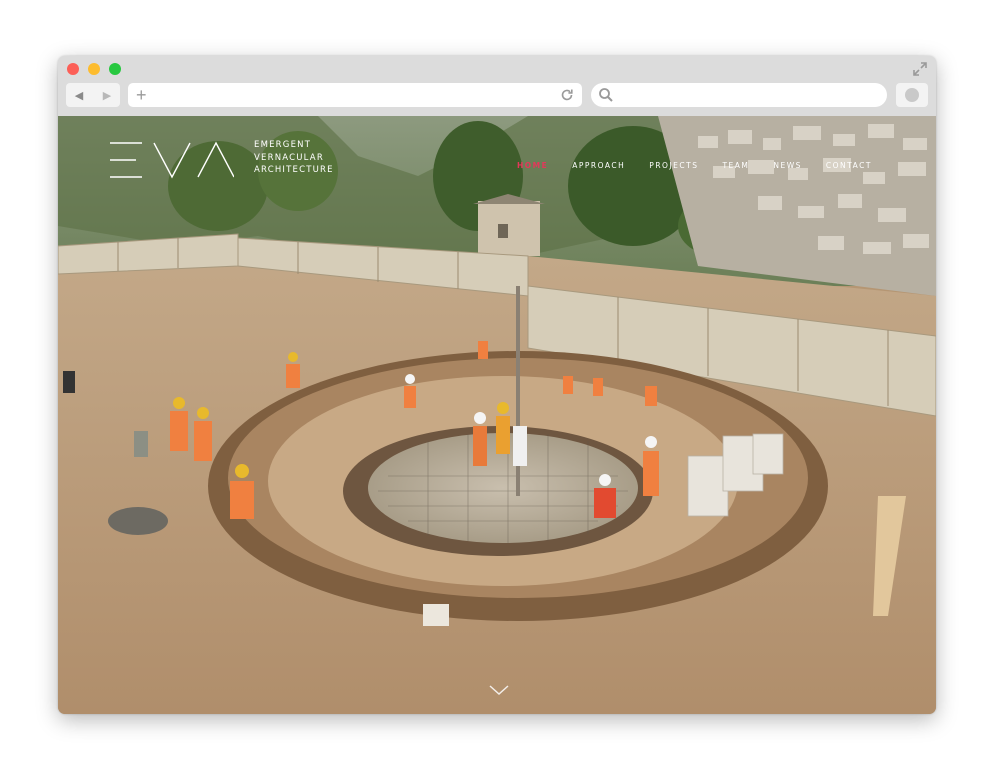 Image resolution: width=1000 pixels, height=779 pixels. I want to click on close-window-button, so click(73, 69).